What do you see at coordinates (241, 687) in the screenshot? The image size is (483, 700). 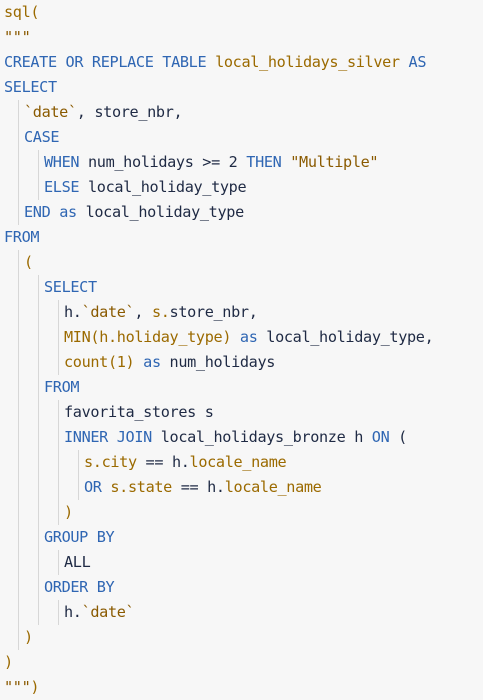 I see `code-line: """)` at bounding box center [241, 687].